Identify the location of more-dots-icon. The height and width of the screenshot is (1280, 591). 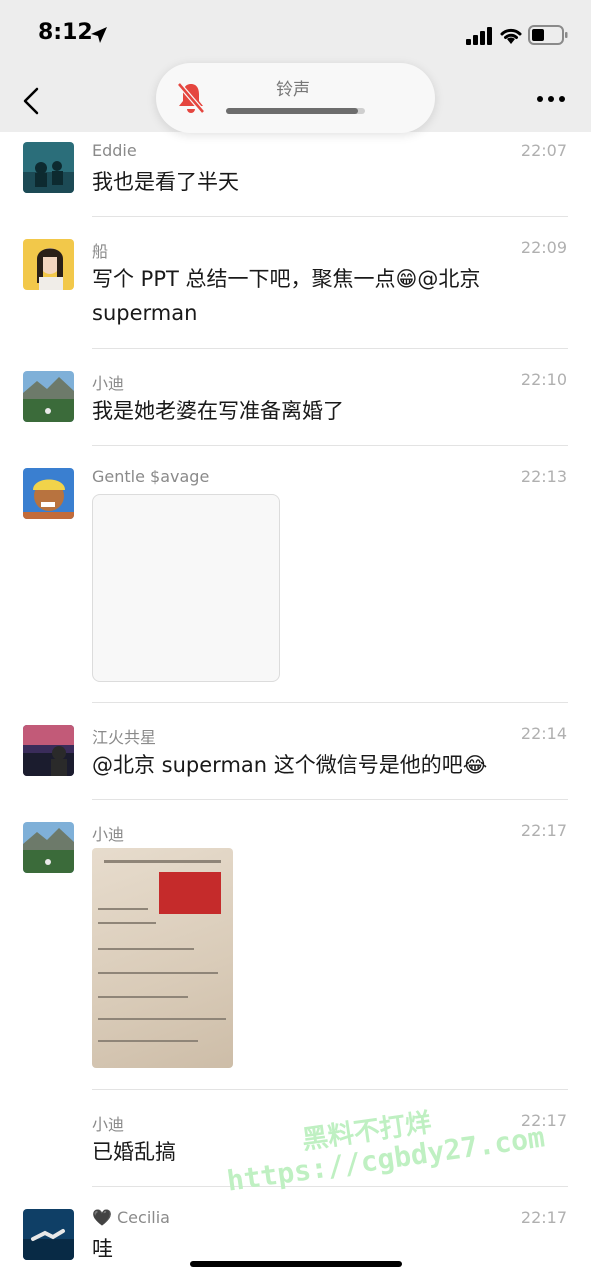
(551, 99).